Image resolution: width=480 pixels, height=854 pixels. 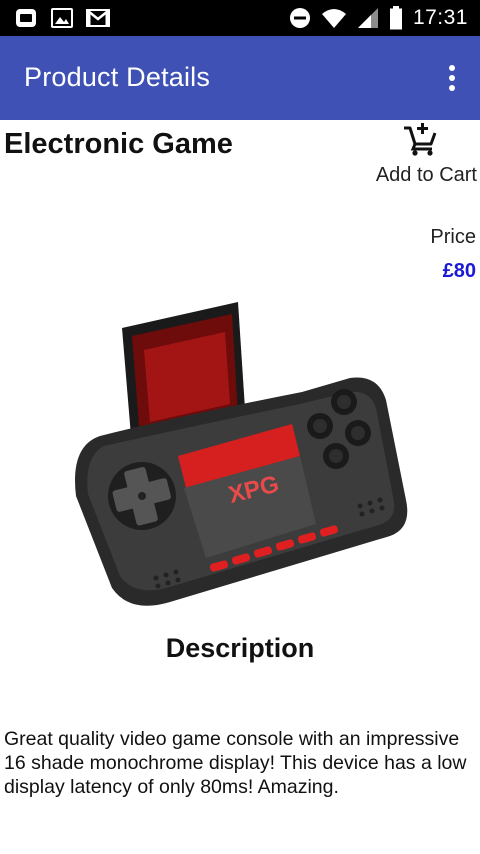 What do you see at coordinates (26, 18) in the screenshot?
I see `app-notification-icon` at bounding box center [26, 18].